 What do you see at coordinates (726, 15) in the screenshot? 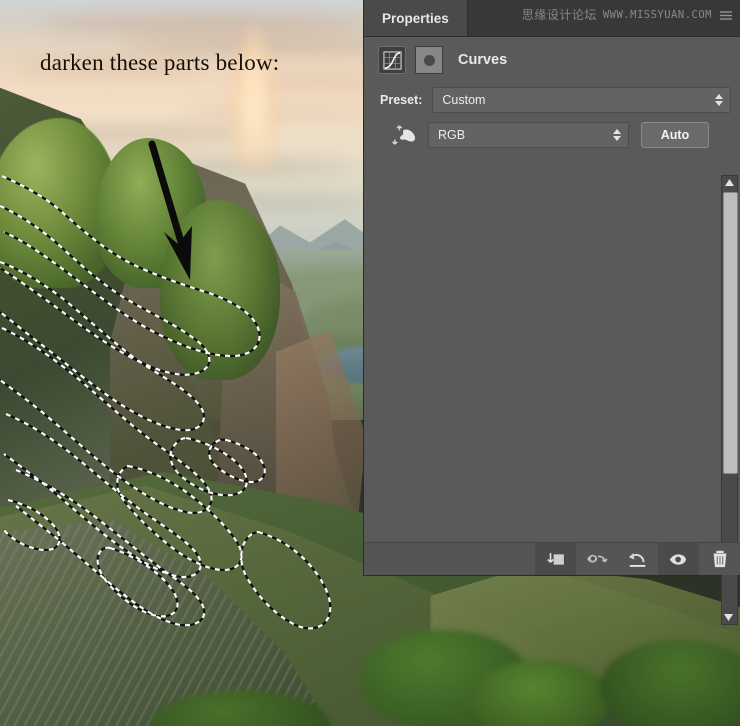
I see `panel-menu-icon` at bounding box center [726, 15].